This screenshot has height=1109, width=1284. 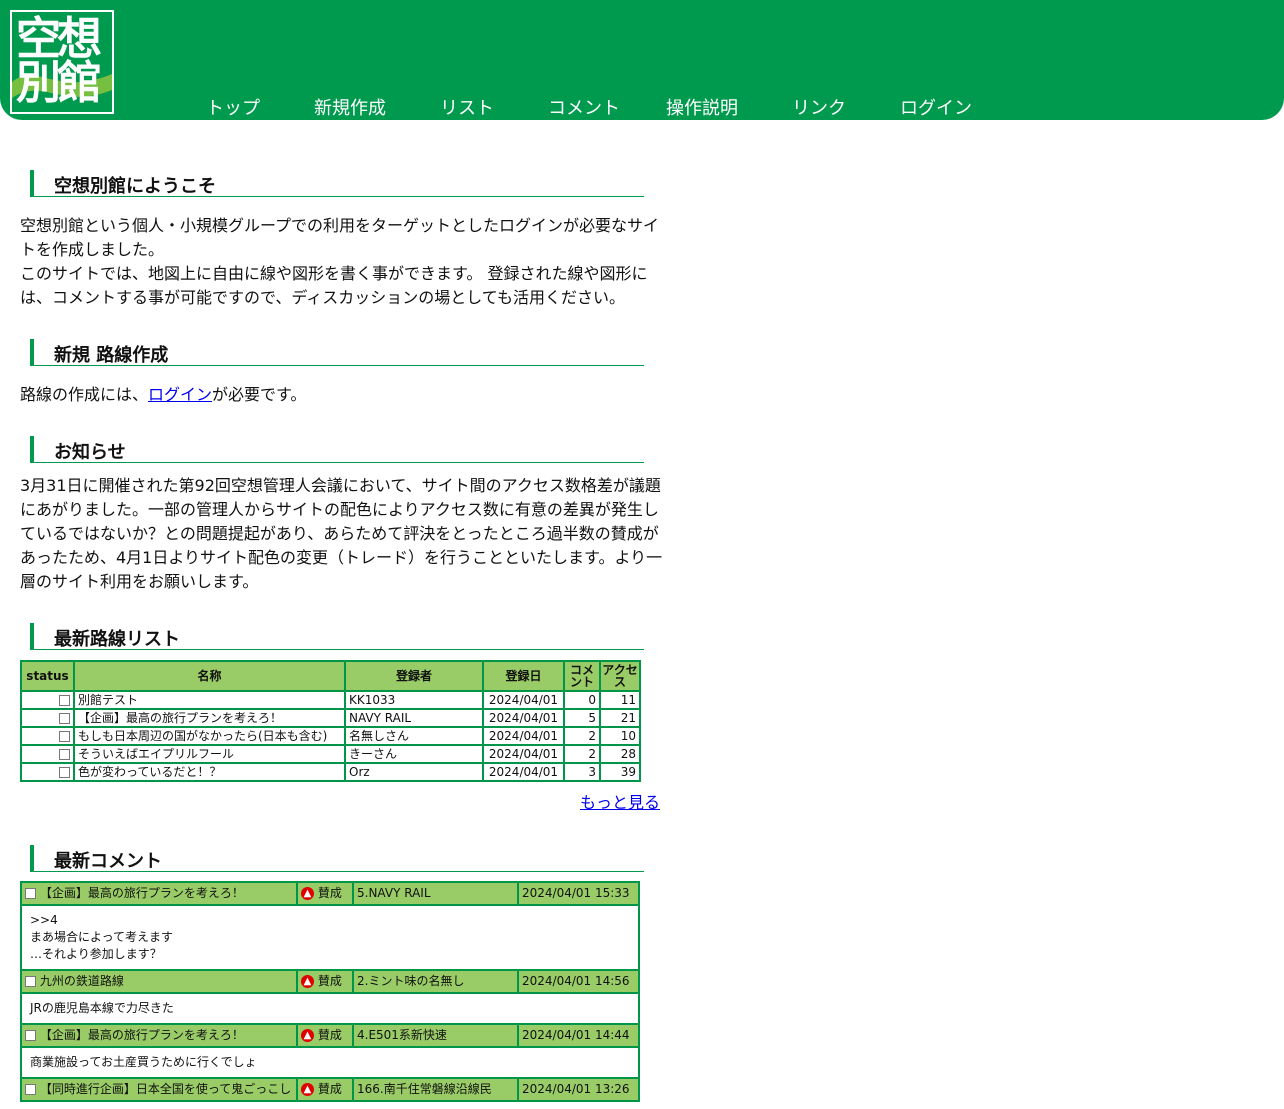 What do you see at coordinates (209, 736) in the screenshot?
I see `route-name-link: もしも日本周辺の国がなかったら(日本も含む)` at bounding box center [209, 736].